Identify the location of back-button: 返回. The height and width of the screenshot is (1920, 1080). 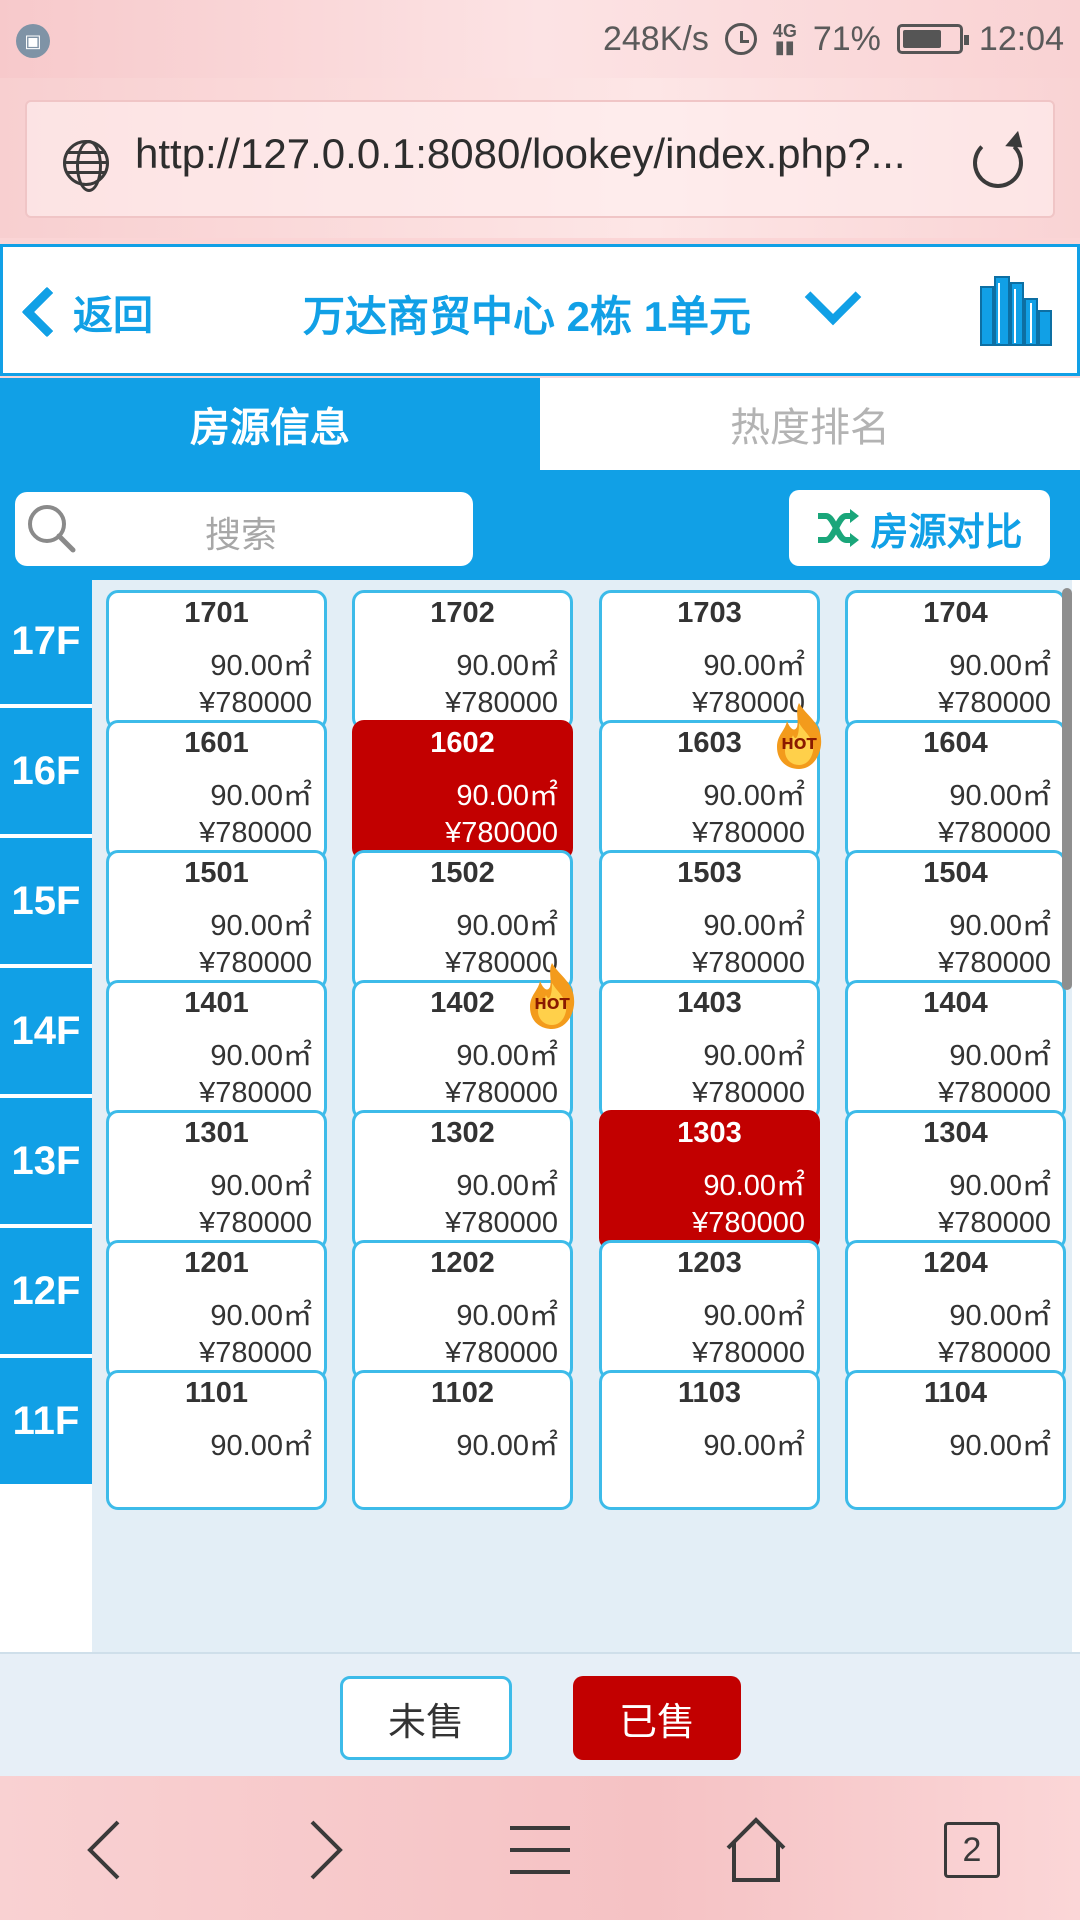
(85, 312).